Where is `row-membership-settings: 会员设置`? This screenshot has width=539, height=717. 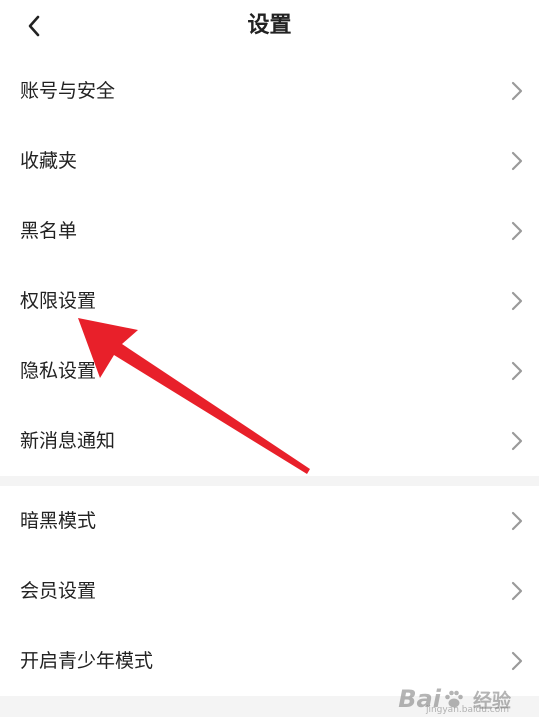
row-membership-settings: 会员设置 is located at coordinates (269, 591).